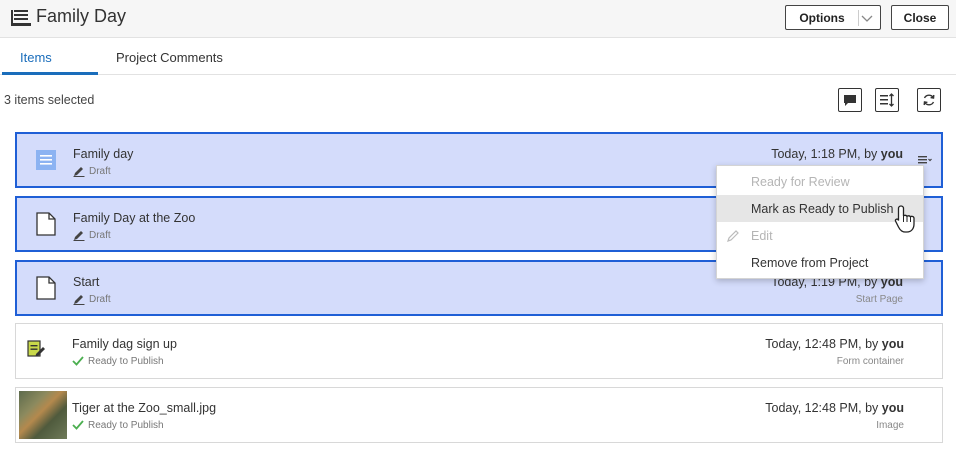 The image size is (956, 450). What do you see at coordinates (86, 282) in the screenshot?
I see `item-name: Start` at bounding box center [86, 282].